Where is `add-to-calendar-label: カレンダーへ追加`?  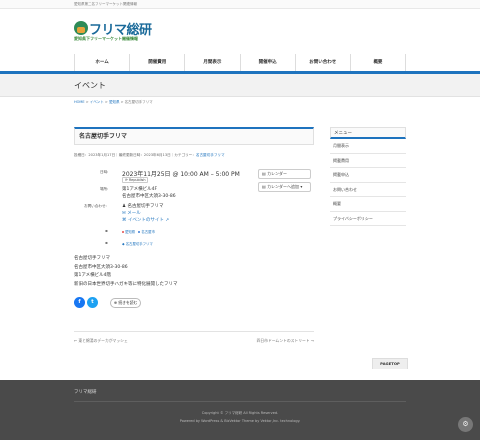 add-to-calendar-label: カレンダーへ追加 is located at coordinates (283, 186).